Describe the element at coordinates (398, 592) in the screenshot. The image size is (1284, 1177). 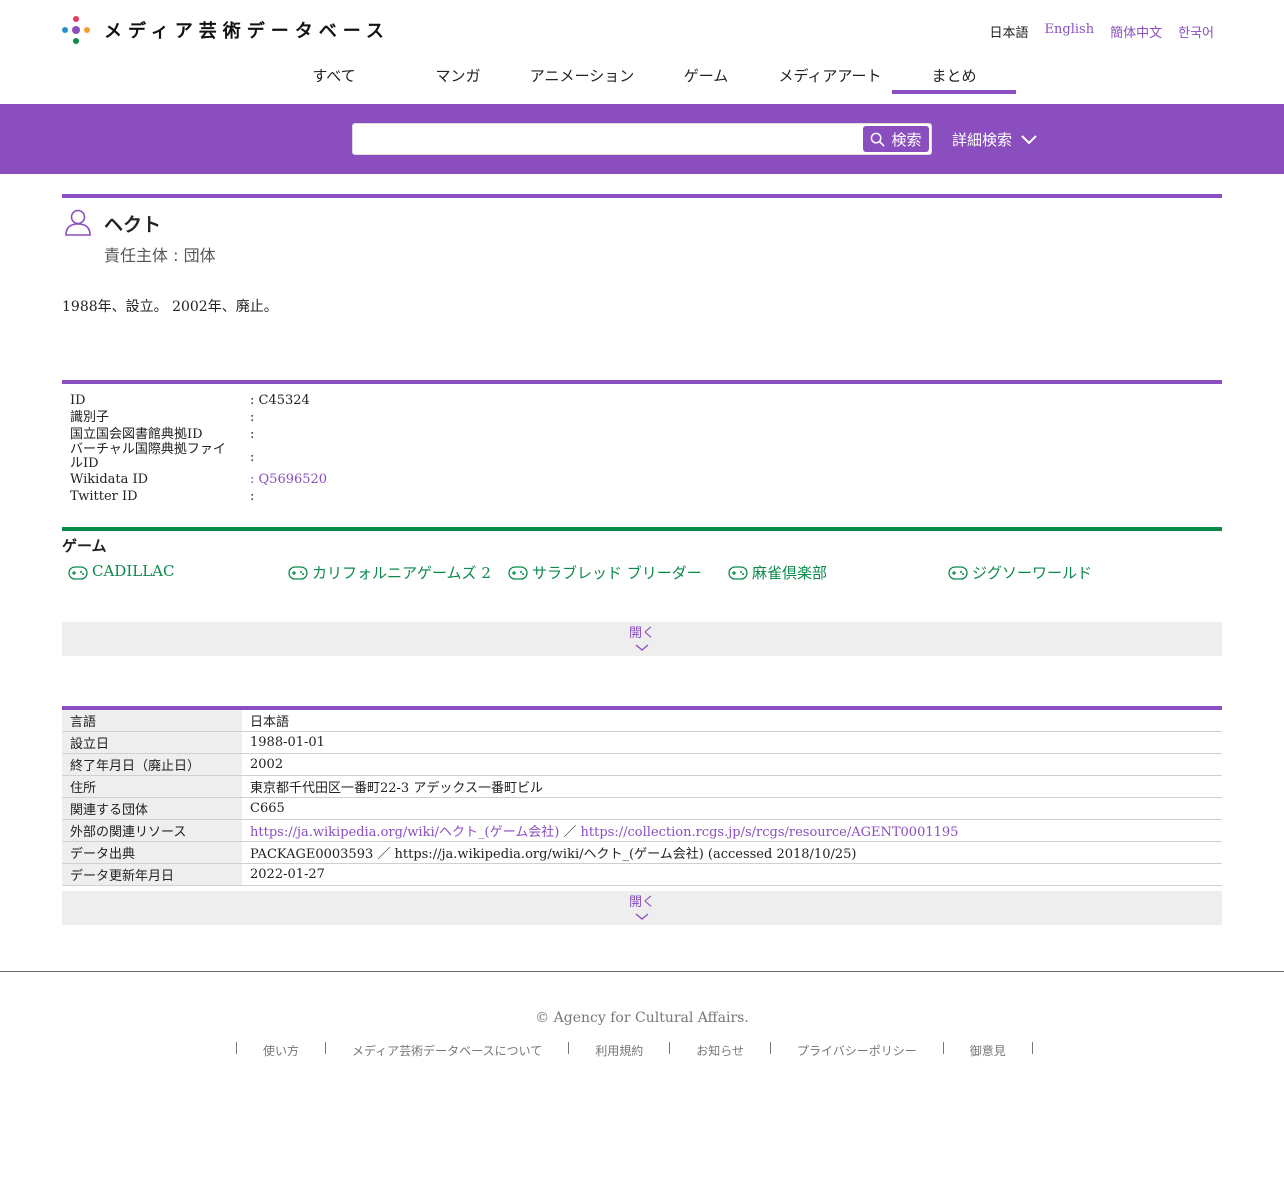
I see `game-item: カリフォルニアゲームズ 2` at that location.